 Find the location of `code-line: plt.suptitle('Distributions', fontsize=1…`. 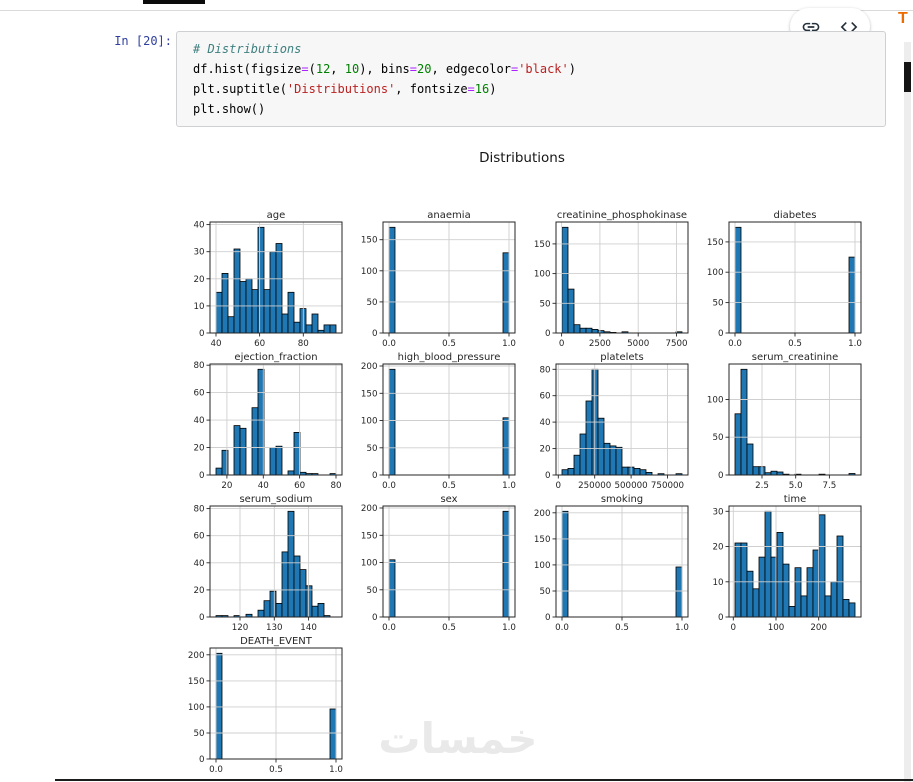

code-line: plt.suptitle('Distributions', fontsize=1… is located at coordinates (345, 89).